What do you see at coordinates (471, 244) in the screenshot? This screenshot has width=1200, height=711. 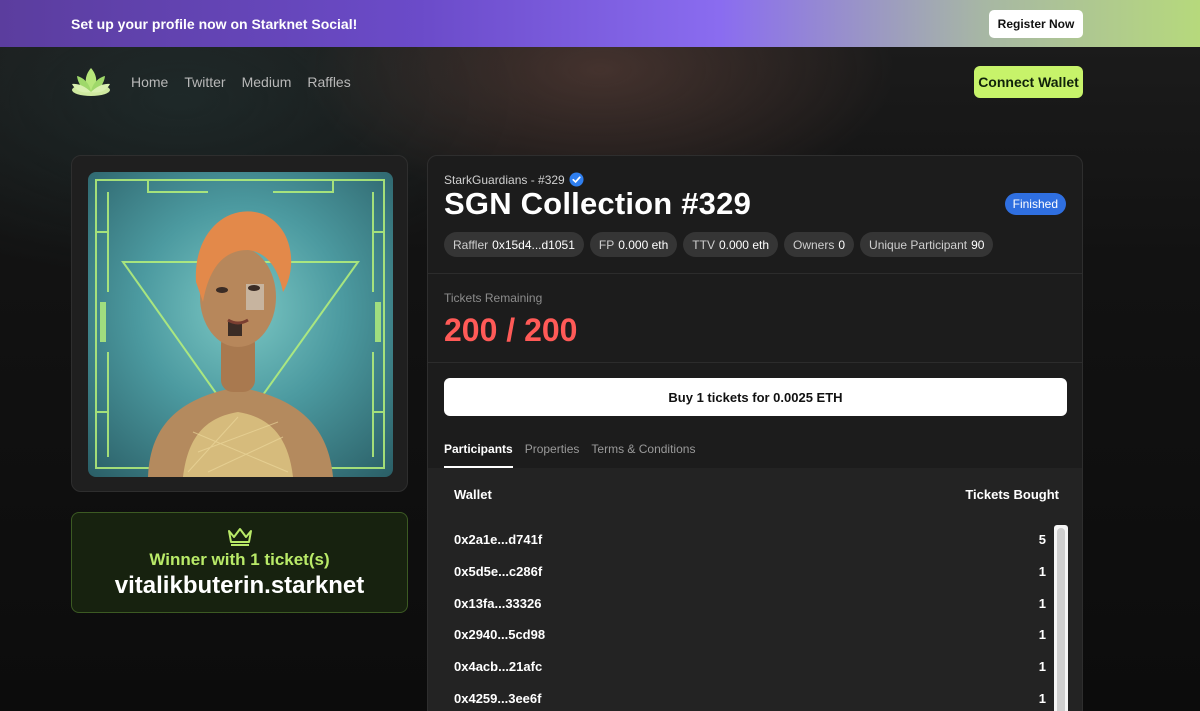 I see `chip-label: Raffler` at bounding box center [471, 244].